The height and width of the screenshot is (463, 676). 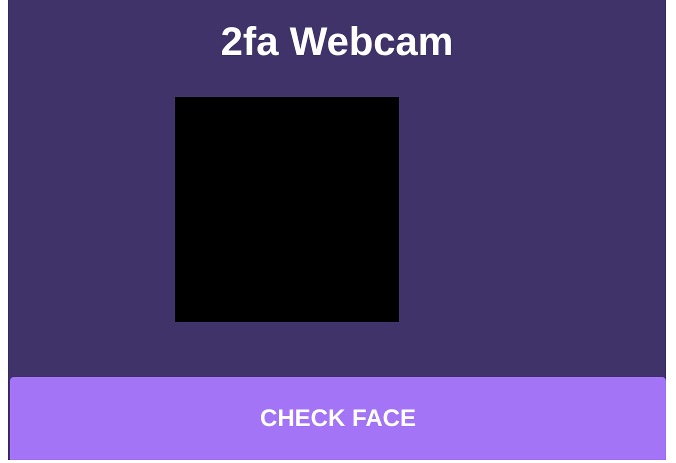 I want to click on page-title: 2fa Webcam, so click(x=337, y=42).